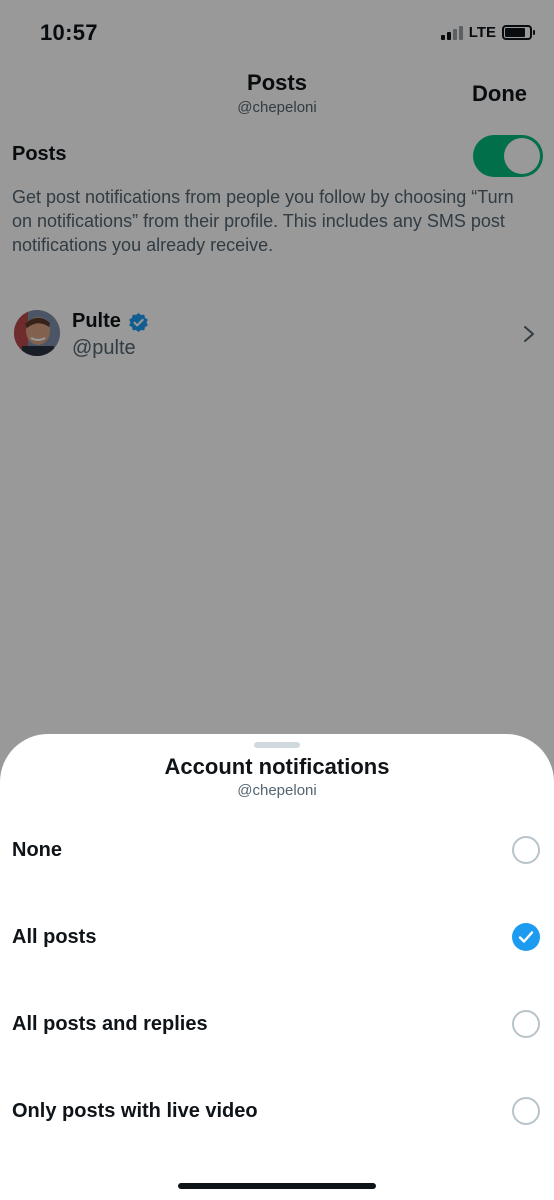 The image size is (554, 1200). What do you see at coordinates (277, 1024) in the screenshot?
I see `option-all-posts-and-replies: All posts and replies` at bounding box center [277, 1024].